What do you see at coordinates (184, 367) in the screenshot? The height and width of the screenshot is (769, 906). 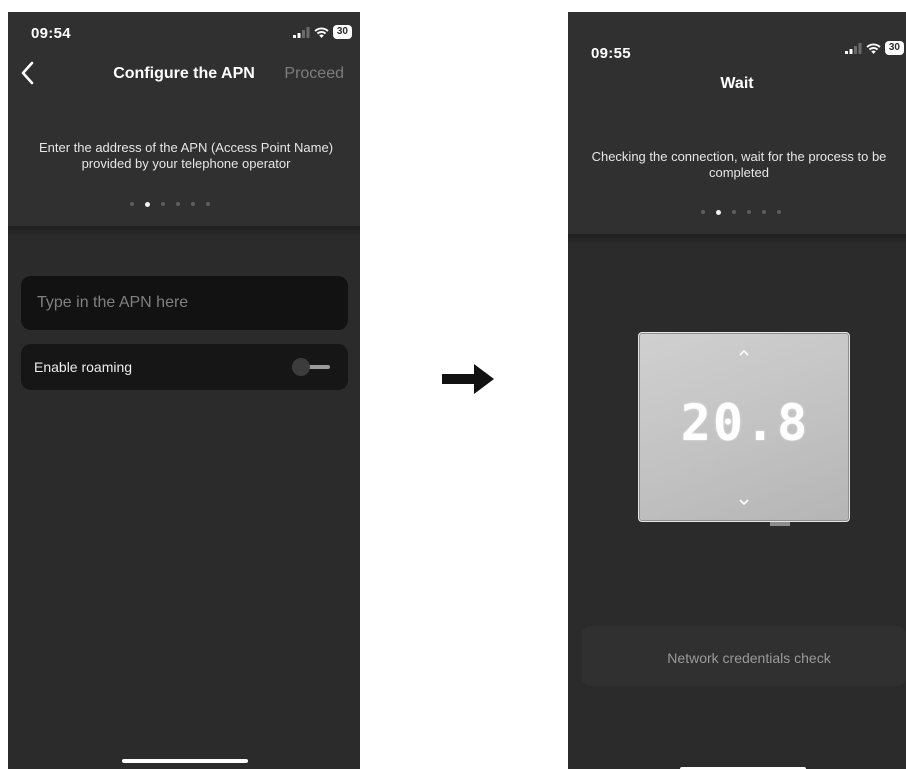 I see `roaming-row: Enable roaming` at bounding box center [184, 367].